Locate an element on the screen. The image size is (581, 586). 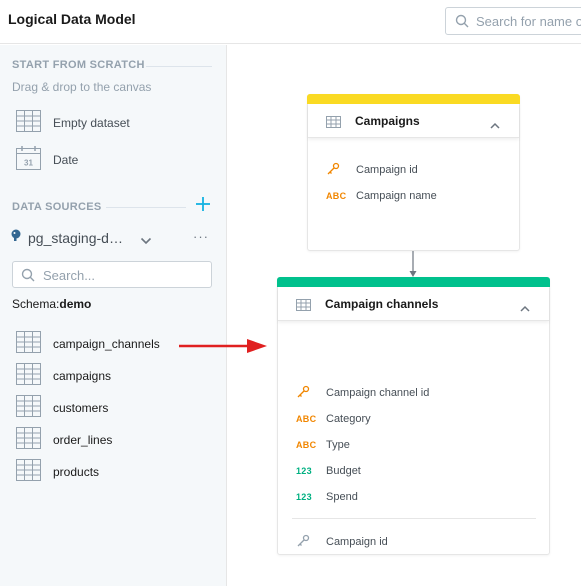
table-item-customers: customers is located at coordinates (62, 408).